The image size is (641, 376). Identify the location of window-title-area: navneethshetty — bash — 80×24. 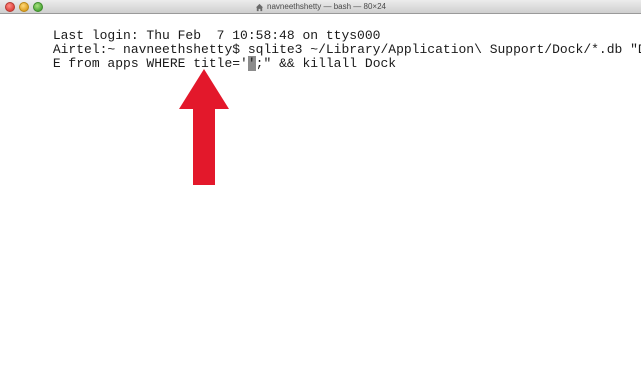
(320, 7).